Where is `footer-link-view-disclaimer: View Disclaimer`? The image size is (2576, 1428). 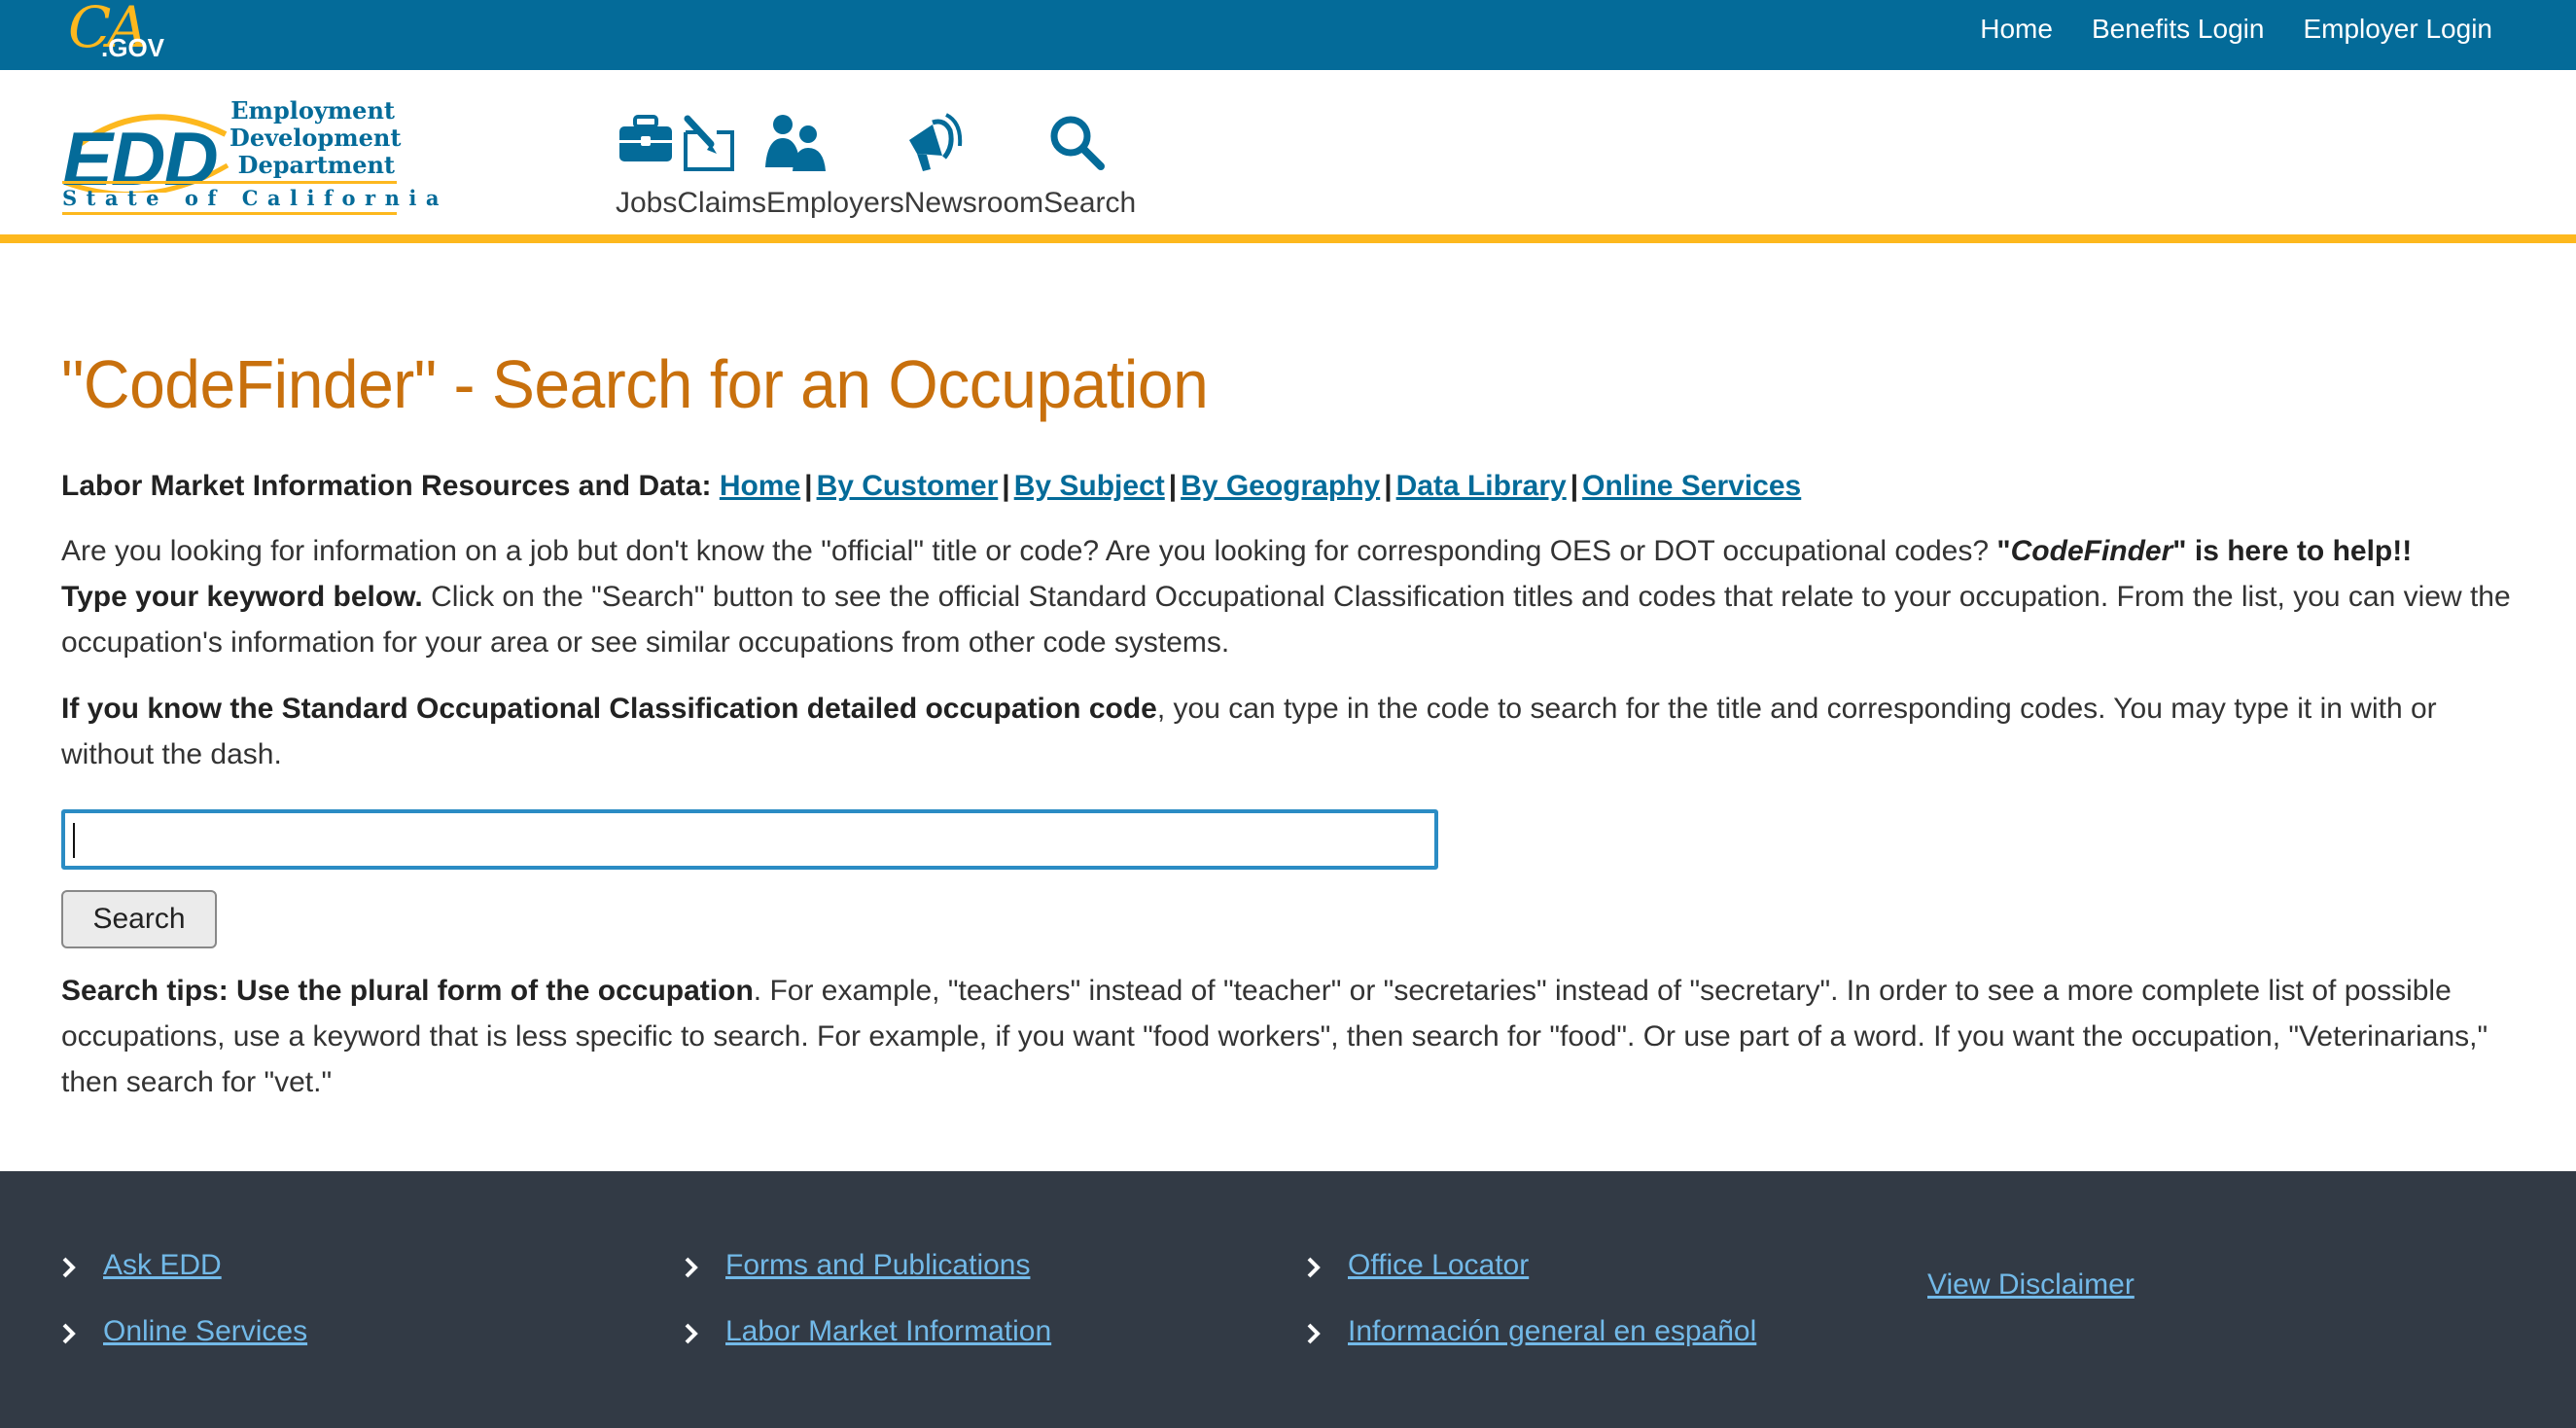
footer-link-view-disclaimer: View Disclaimer is located at coordinates (2031, 1285).